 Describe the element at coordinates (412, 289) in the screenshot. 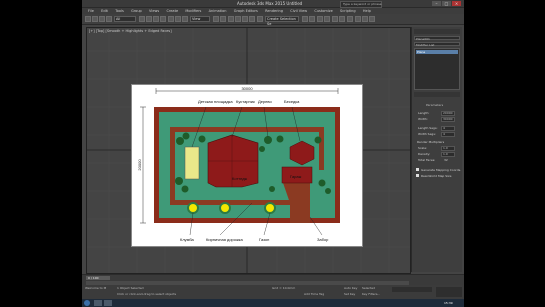

I see `playback-controls` at that location.